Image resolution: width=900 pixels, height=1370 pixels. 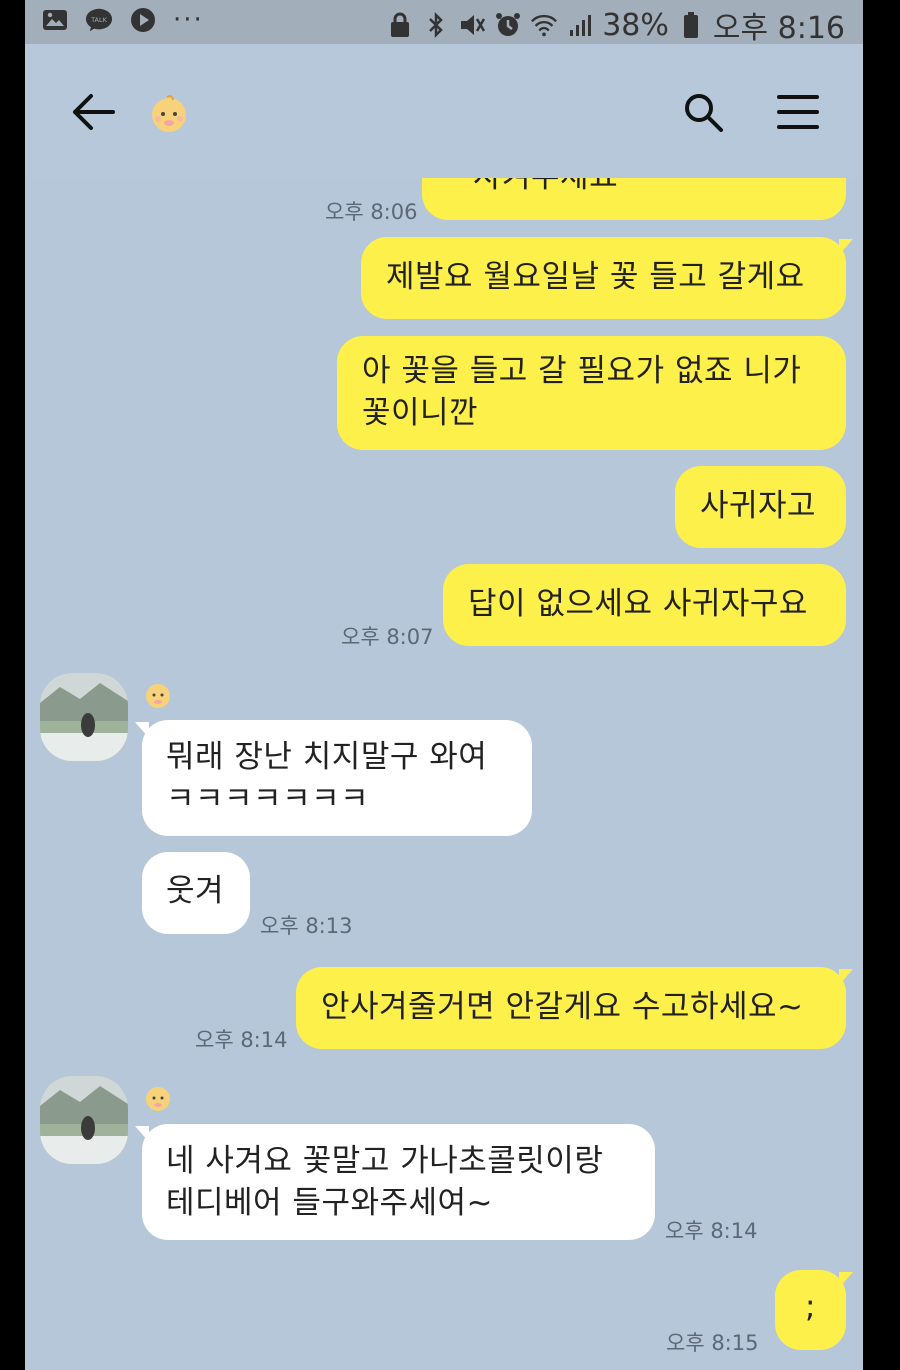 What do you see at coordinates (306, 926) in the screenshot?
I see `message-time: 오후 8:13` at bounding box center [306, 926].